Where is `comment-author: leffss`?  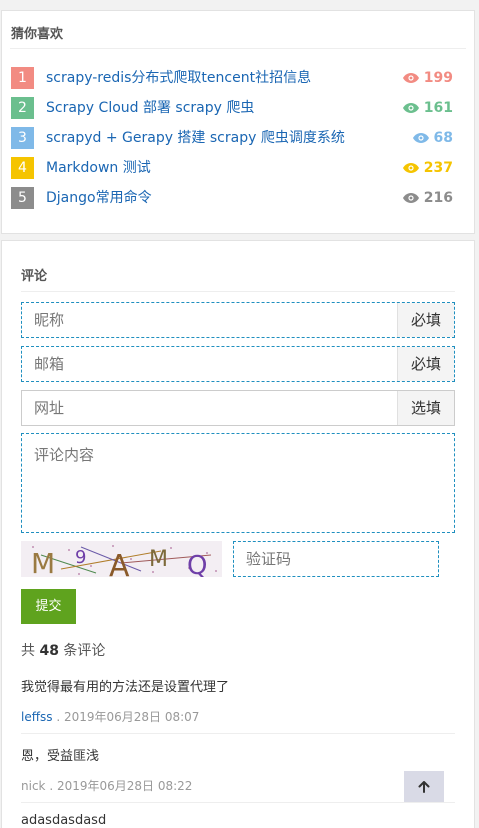 comment-author: leffss is located at coordinates (37, 717).